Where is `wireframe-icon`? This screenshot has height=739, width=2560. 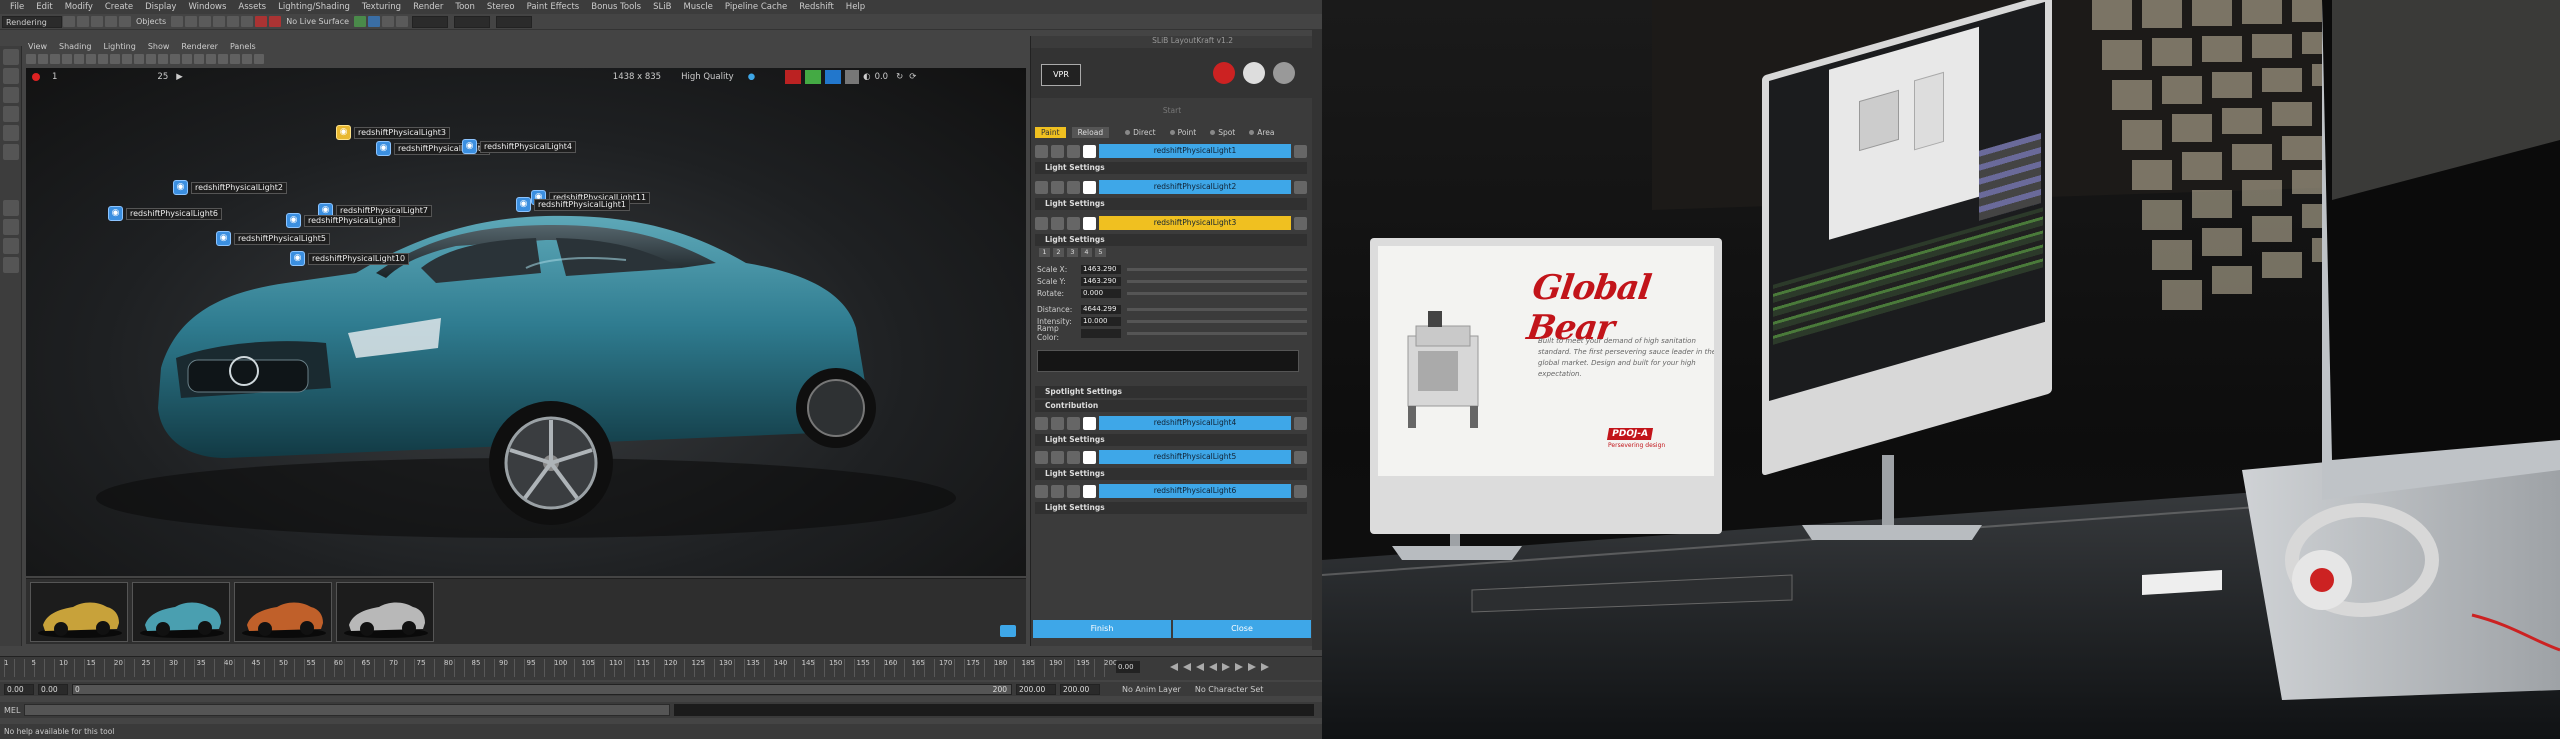
wireframe-icon is located at coordinates (139, 59).